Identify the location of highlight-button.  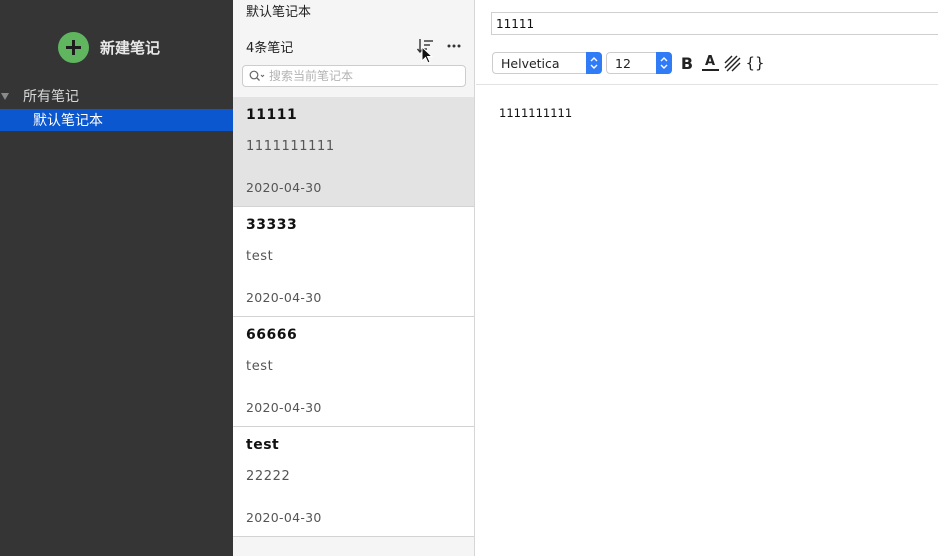
(732, 63).